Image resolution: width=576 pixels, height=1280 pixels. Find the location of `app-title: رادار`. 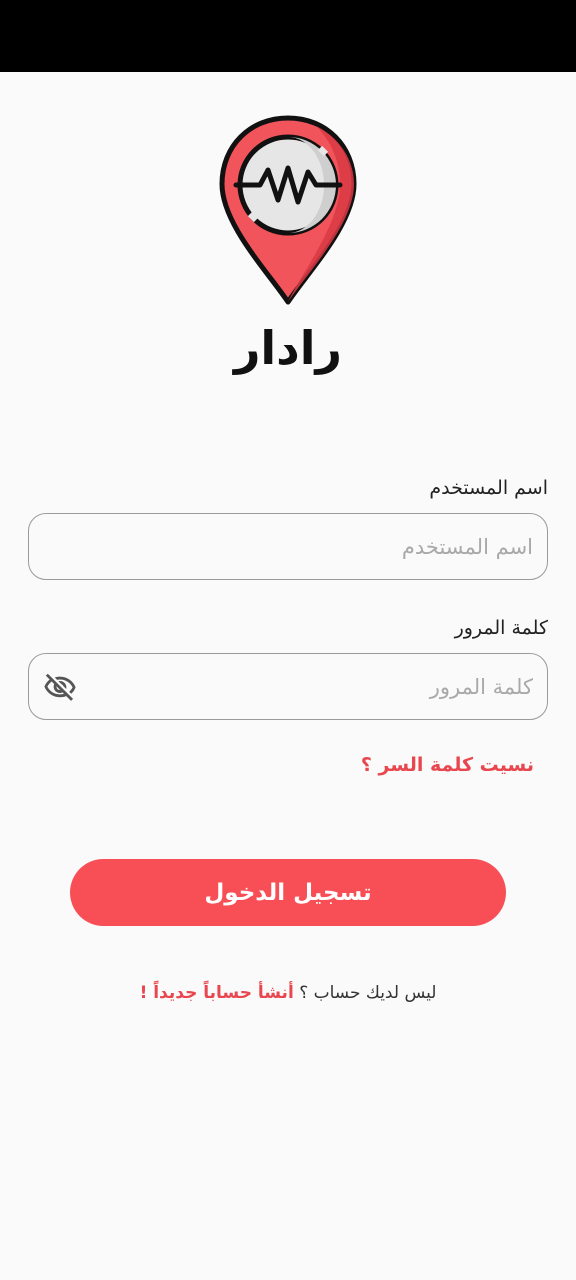

app-title: رادار is located at coordinates (288, 348).